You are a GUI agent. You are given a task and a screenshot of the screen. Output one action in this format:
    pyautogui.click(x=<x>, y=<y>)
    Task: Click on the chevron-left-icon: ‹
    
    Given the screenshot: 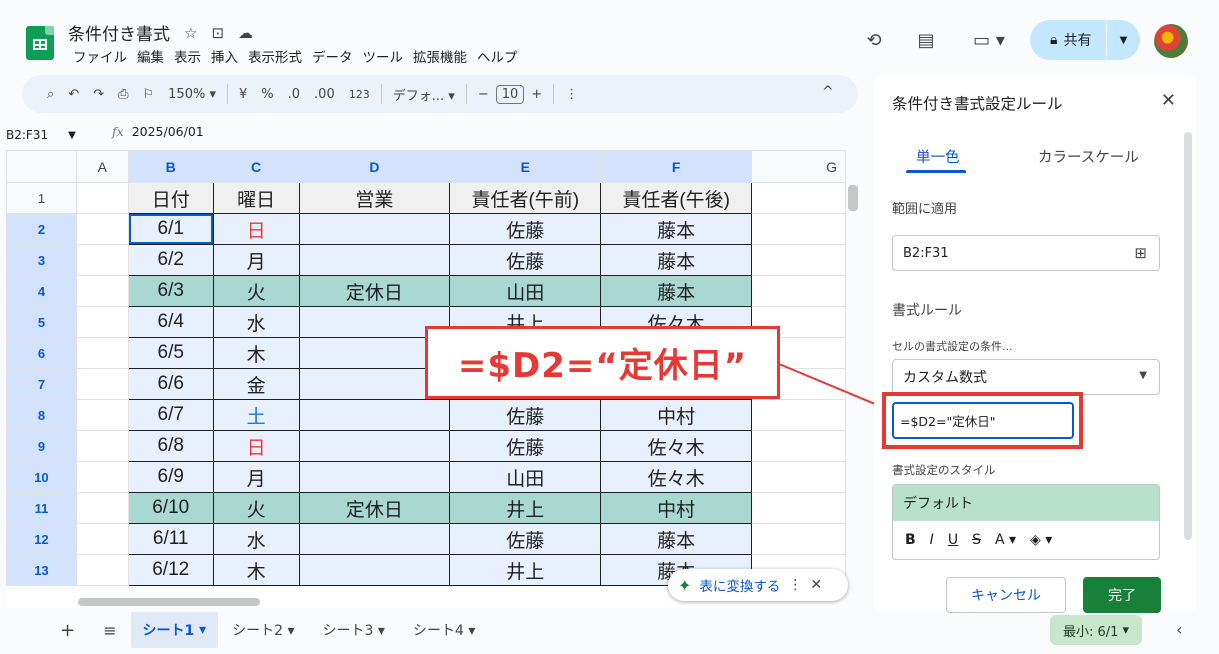 What is the action you would take?
    pyautogui.click(x=1179, y=629)
    